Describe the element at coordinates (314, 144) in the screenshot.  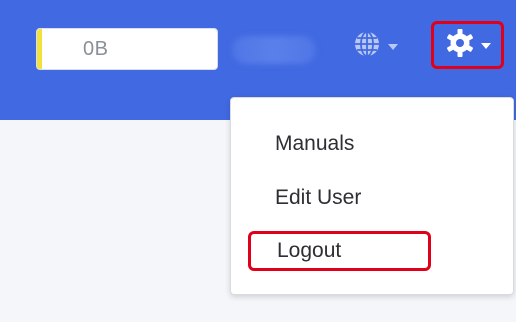
I see `menu-item-manuals: Manuals` at that location.